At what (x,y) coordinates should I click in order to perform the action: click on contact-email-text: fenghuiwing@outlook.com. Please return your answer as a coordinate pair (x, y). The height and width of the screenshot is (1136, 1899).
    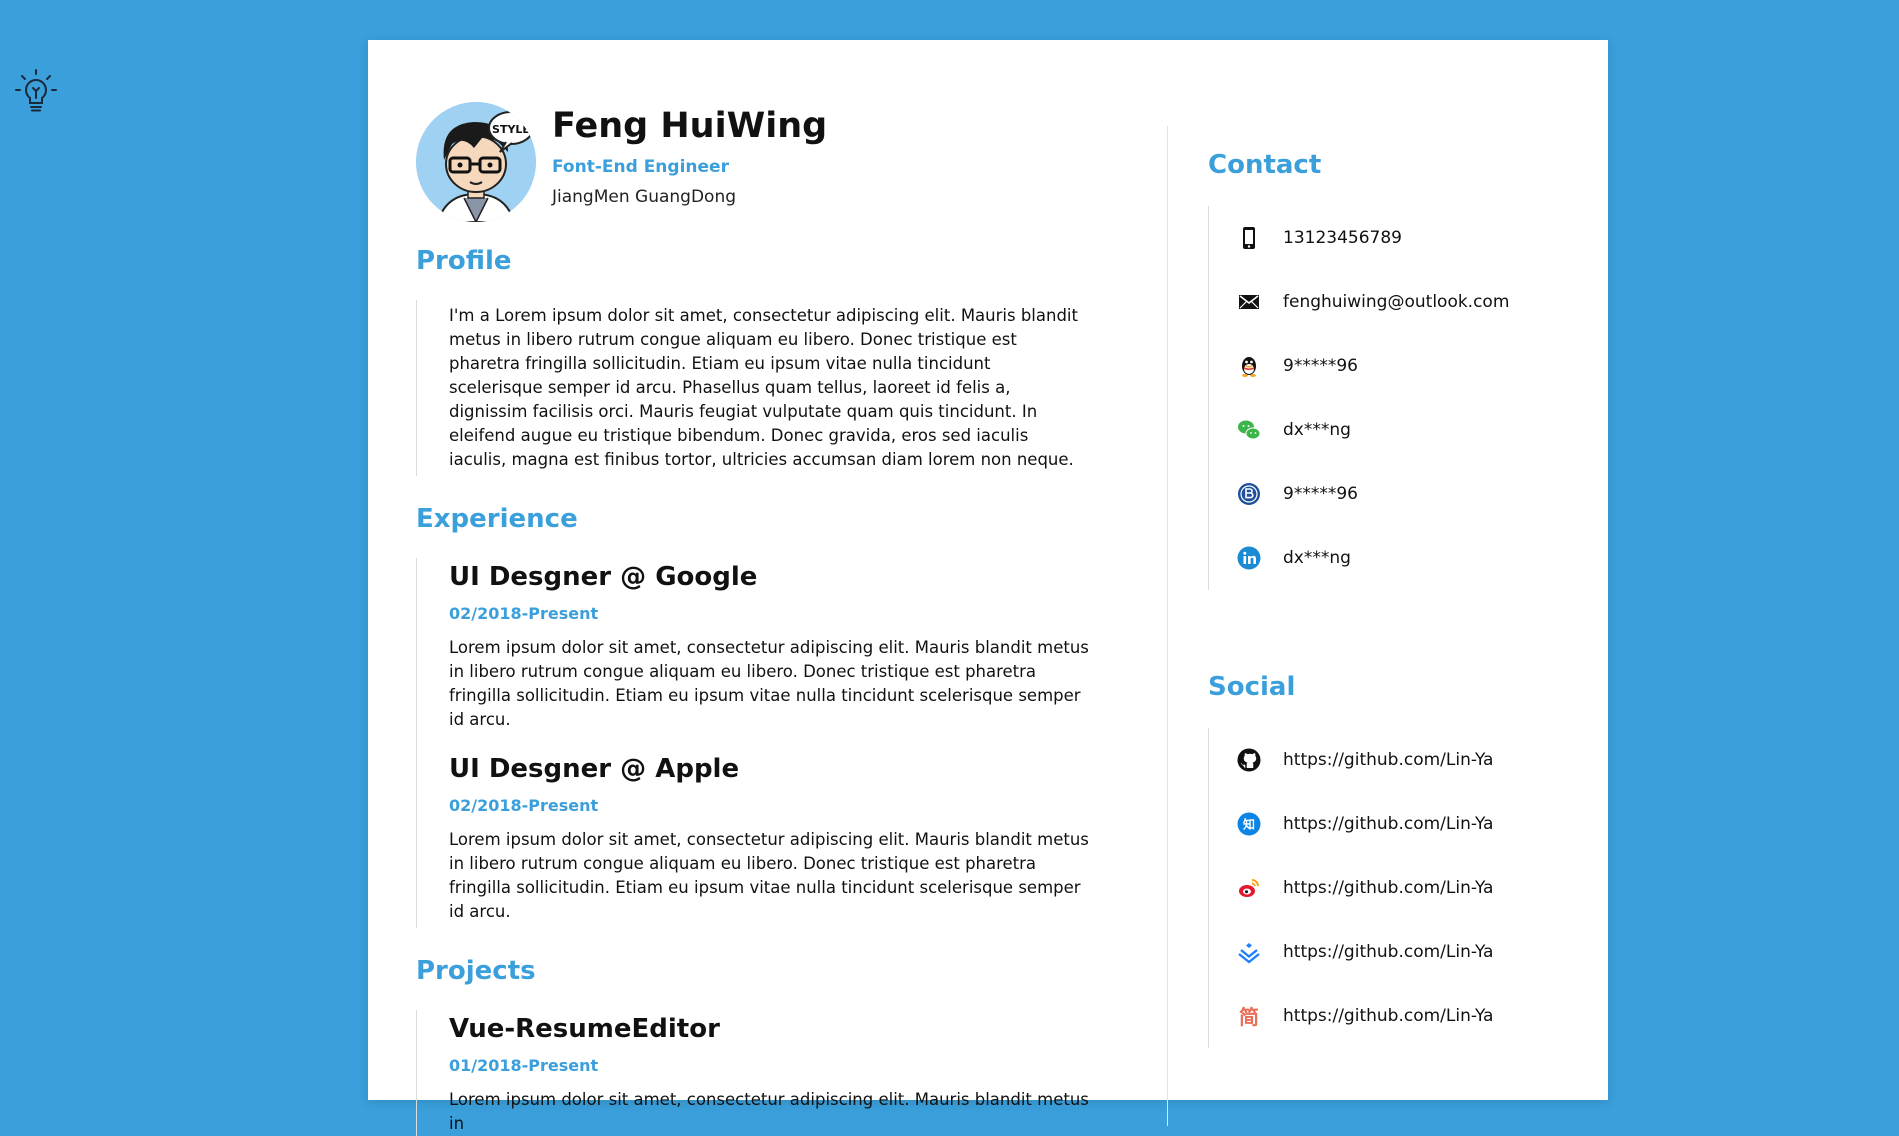
    Looking at the image, I should click on (1396, 302).